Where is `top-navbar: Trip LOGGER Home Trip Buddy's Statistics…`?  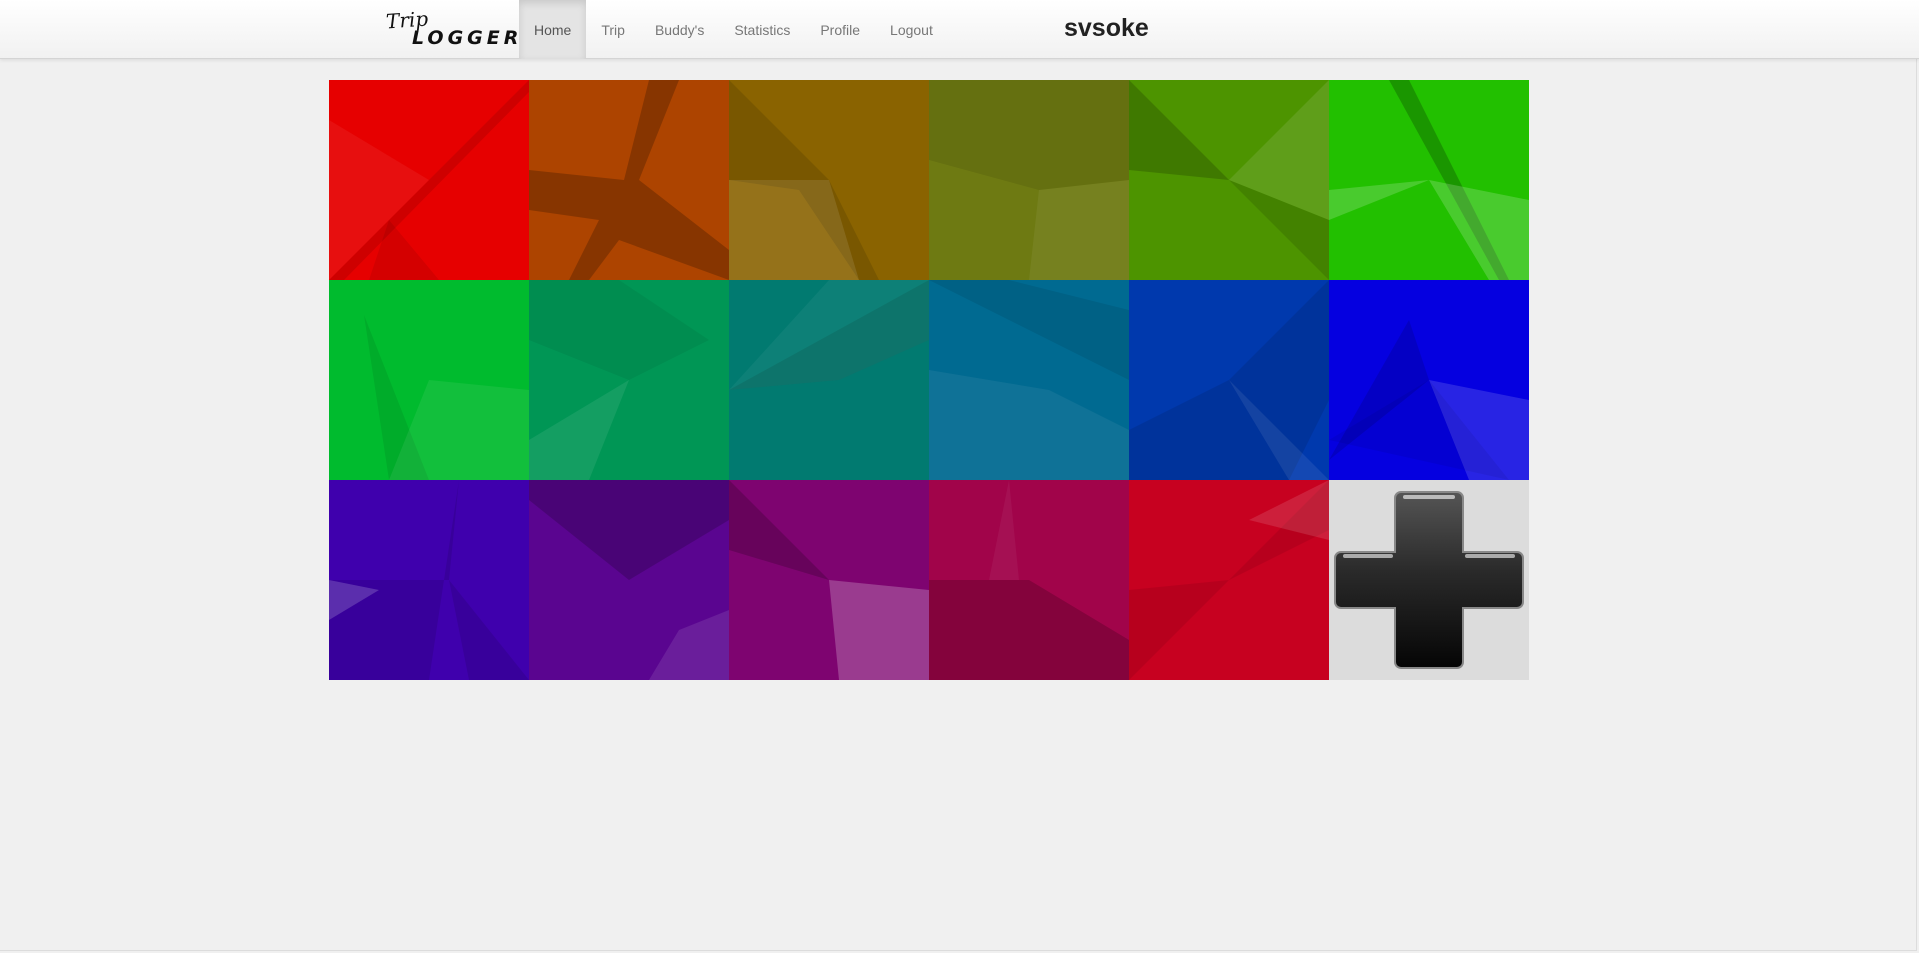 top-navbar: Trip LOGGER Home Trip Buddy's Statistics… is located at coordinates (959, 29).